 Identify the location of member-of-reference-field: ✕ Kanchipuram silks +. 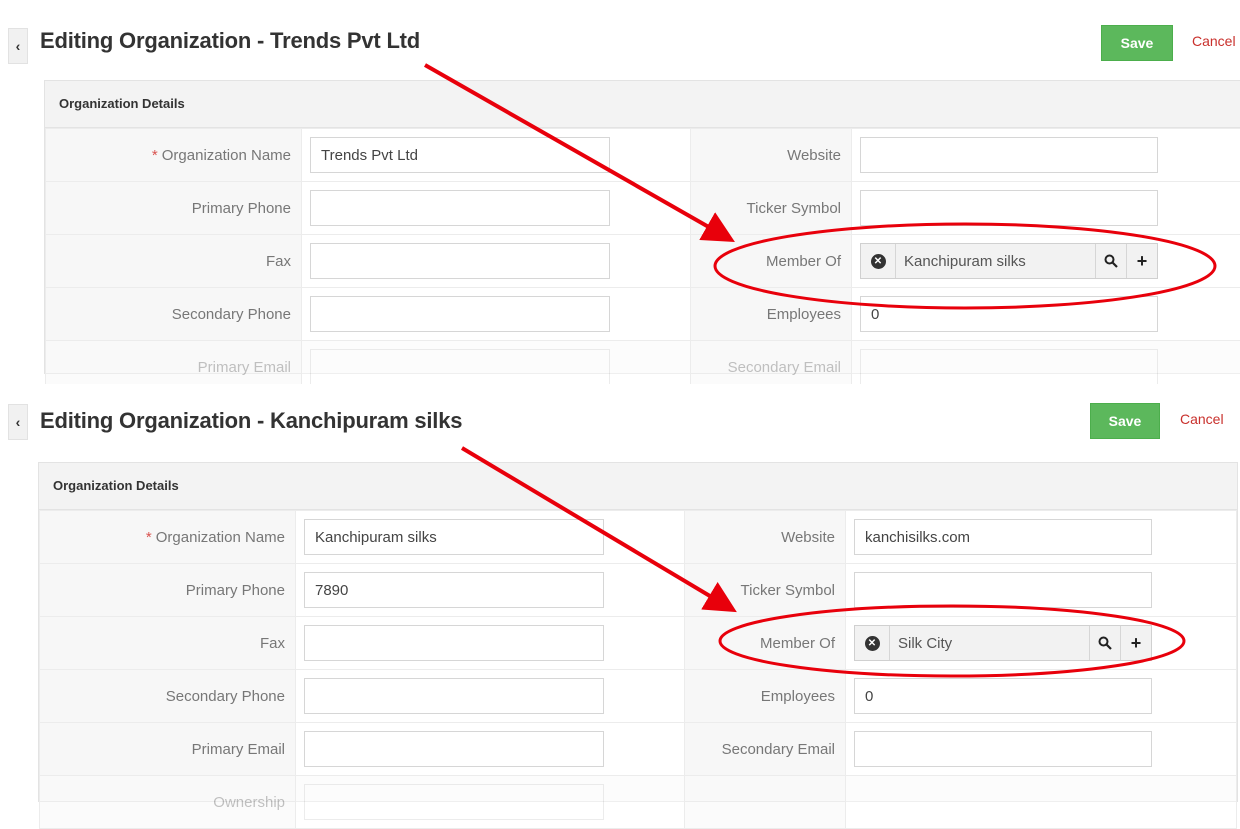
(1009, 261).